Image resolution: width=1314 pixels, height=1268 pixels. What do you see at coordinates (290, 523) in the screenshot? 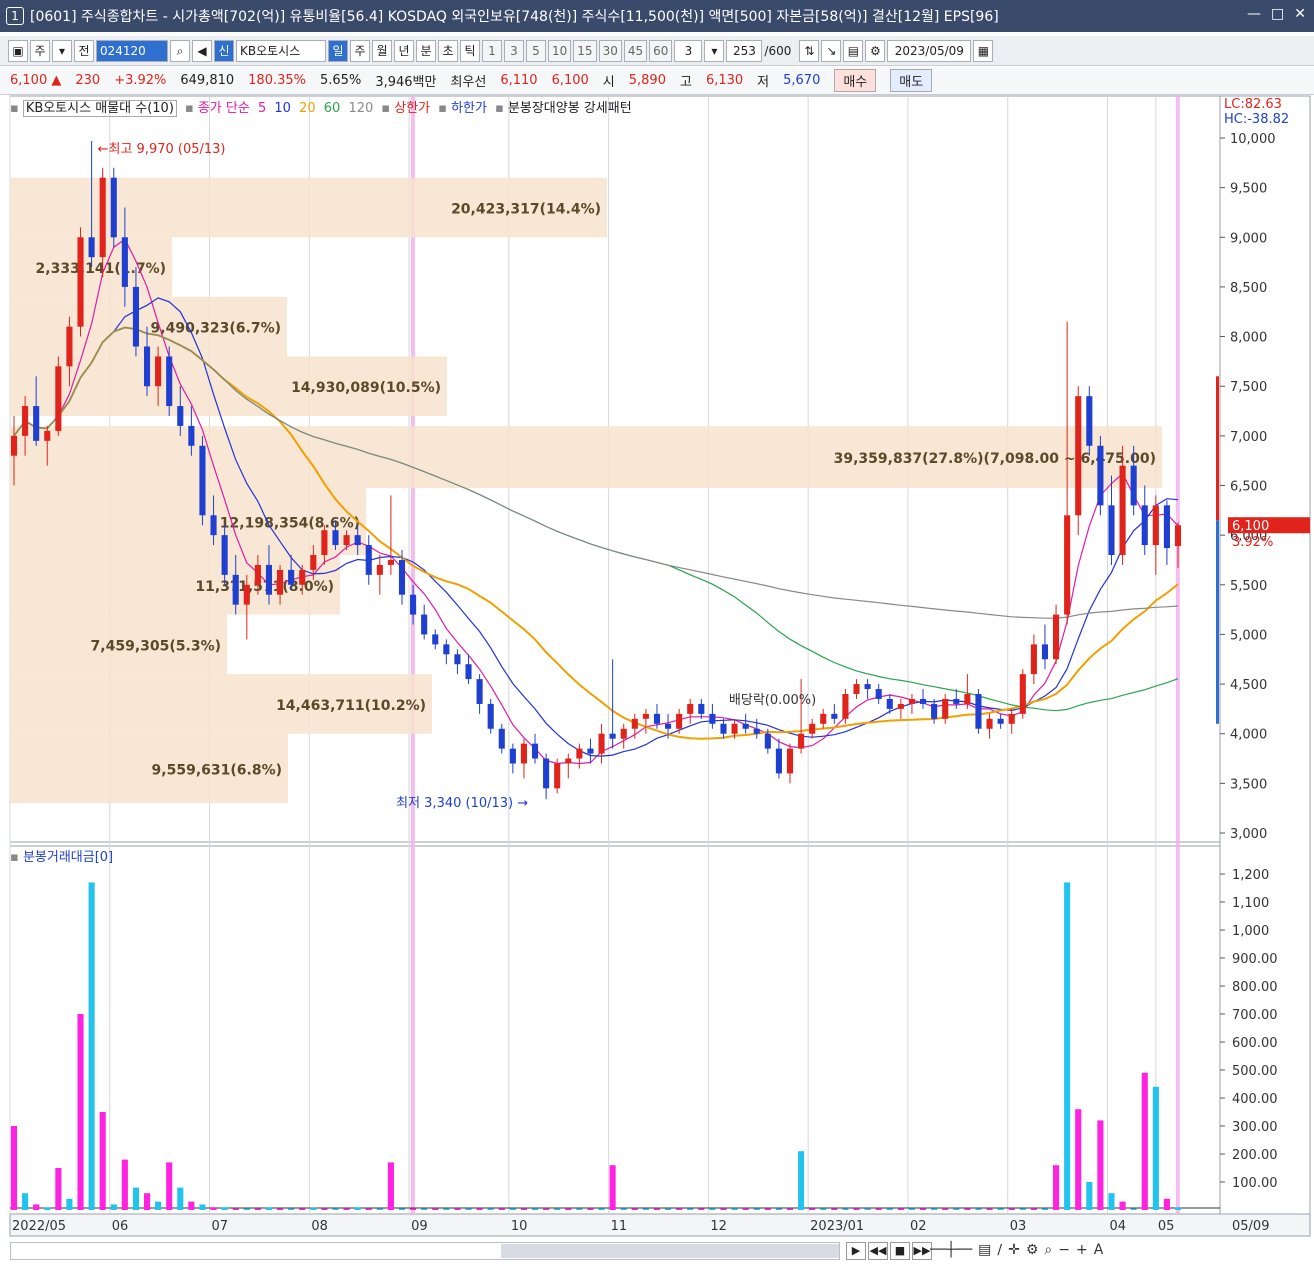
I see `volume-profile-label: 12,198,354(8.6%)` at bounding box center [290, 523].